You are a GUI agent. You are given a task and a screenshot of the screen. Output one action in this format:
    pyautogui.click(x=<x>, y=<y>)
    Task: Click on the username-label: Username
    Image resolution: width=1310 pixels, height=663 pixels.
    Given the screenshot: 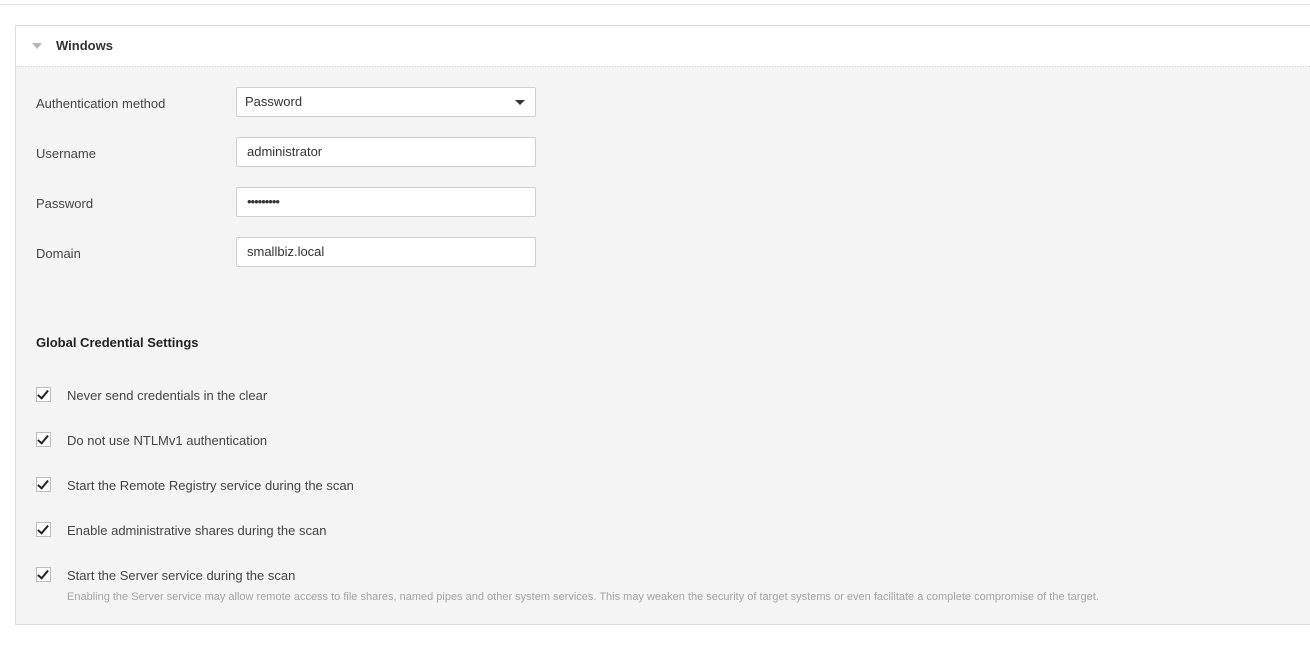 What is the action you would take?
    pyautogui.click(x=66, y=153)
    